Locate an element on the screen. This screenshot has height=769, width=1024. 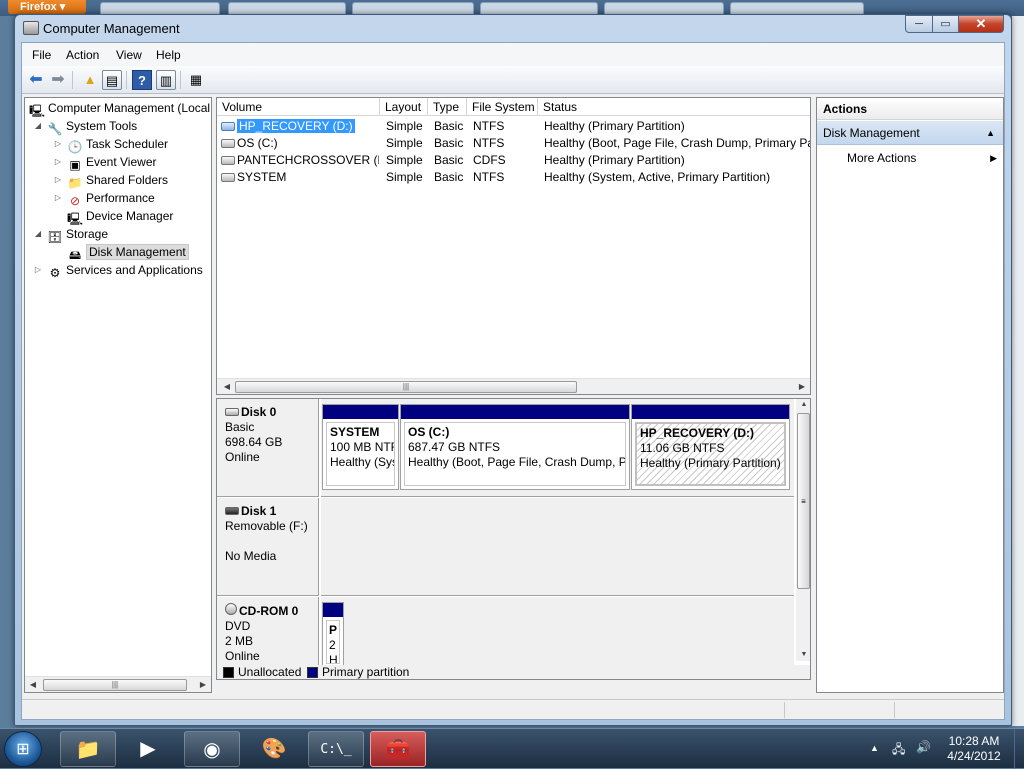
show-hide-action-pane-icon: ▥ is located at coordinates (166, 80).